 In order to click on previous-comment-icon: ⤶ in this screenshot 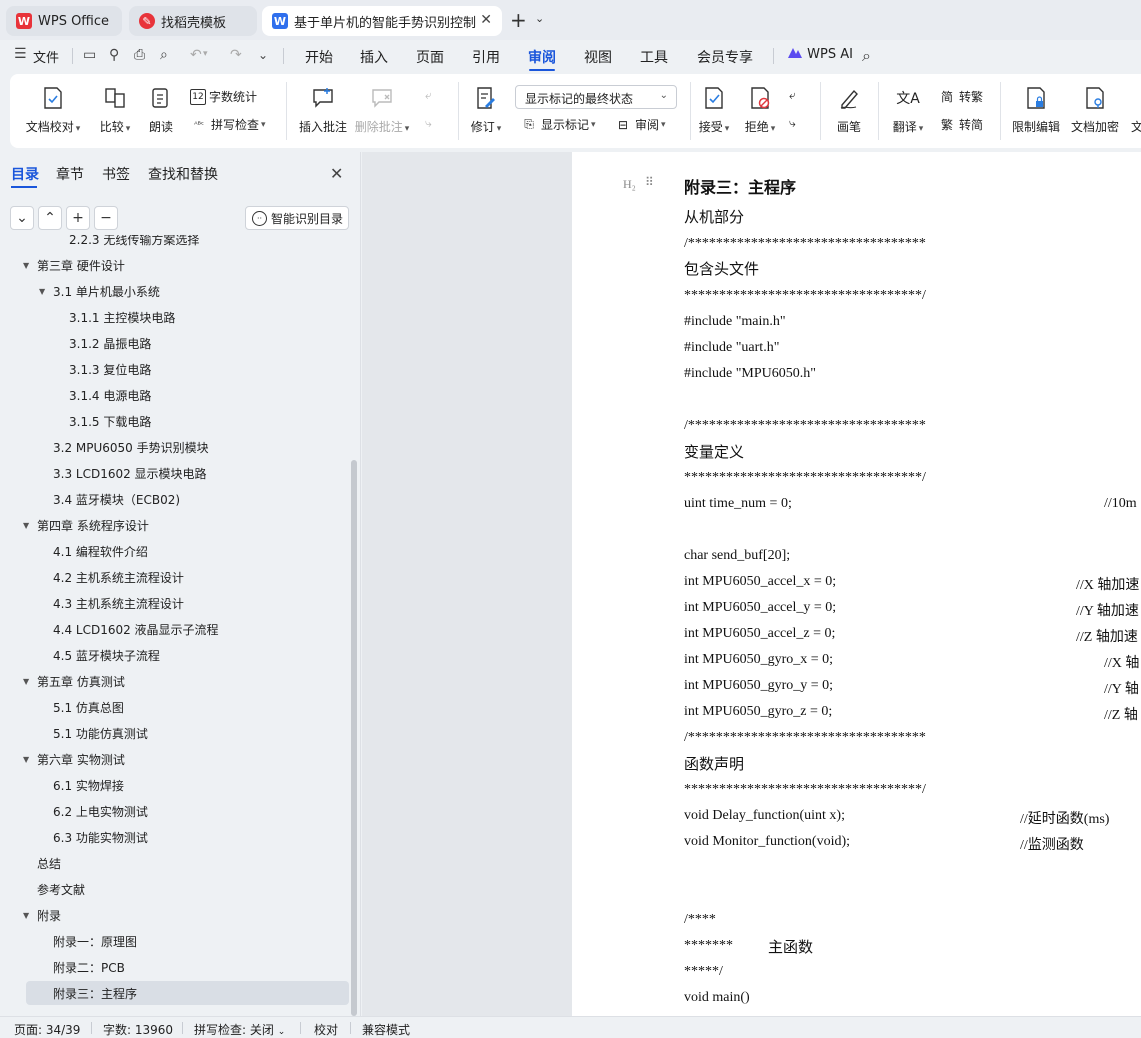, I will do `click(428, 95)`.